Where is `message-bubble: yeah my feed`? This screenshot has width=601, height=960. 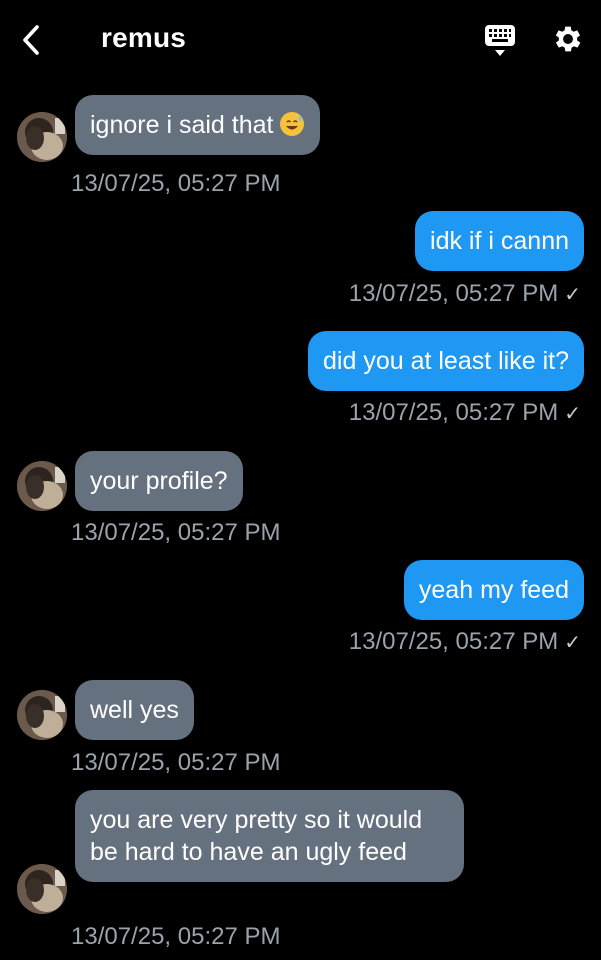
message-bubble: yeah my feed is located at coordinates (493, 590).